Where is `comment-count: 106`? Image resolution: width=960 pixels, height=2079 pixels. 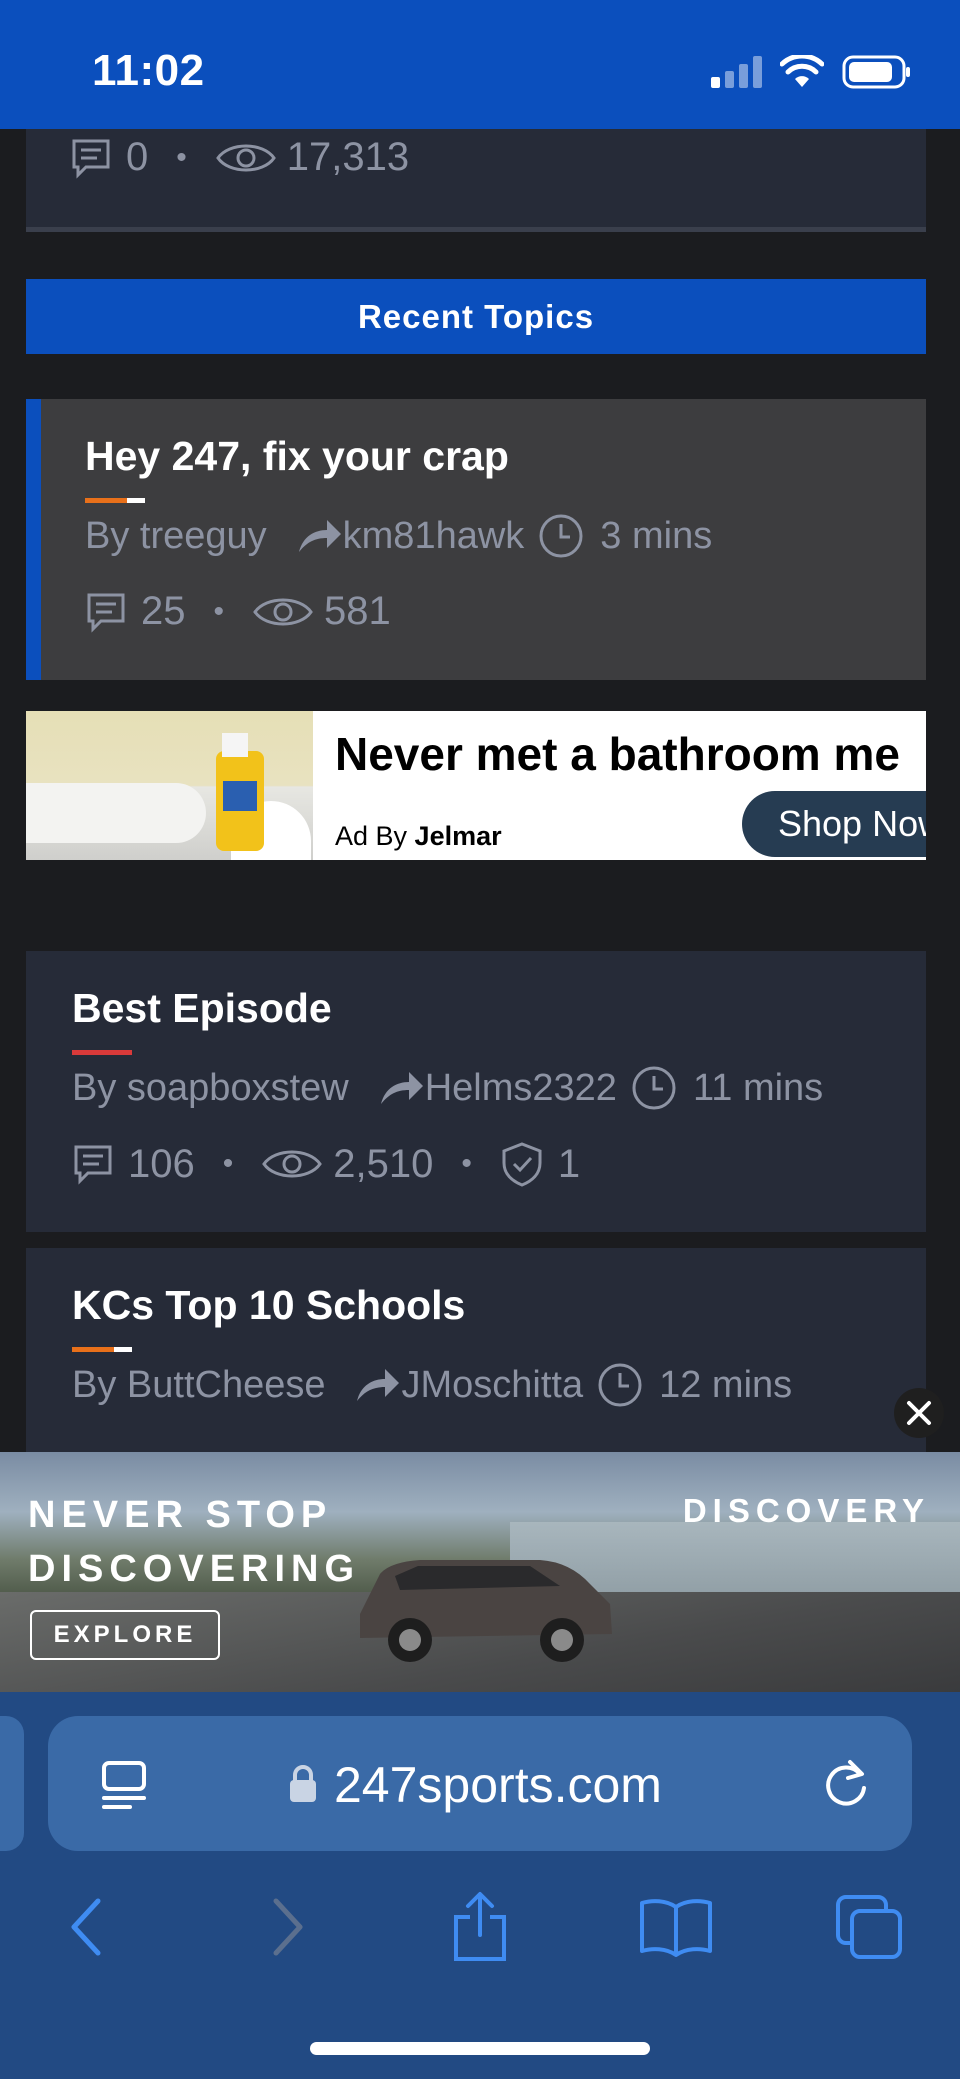
comment-count: 106 is located at coordinates (161, 1163).